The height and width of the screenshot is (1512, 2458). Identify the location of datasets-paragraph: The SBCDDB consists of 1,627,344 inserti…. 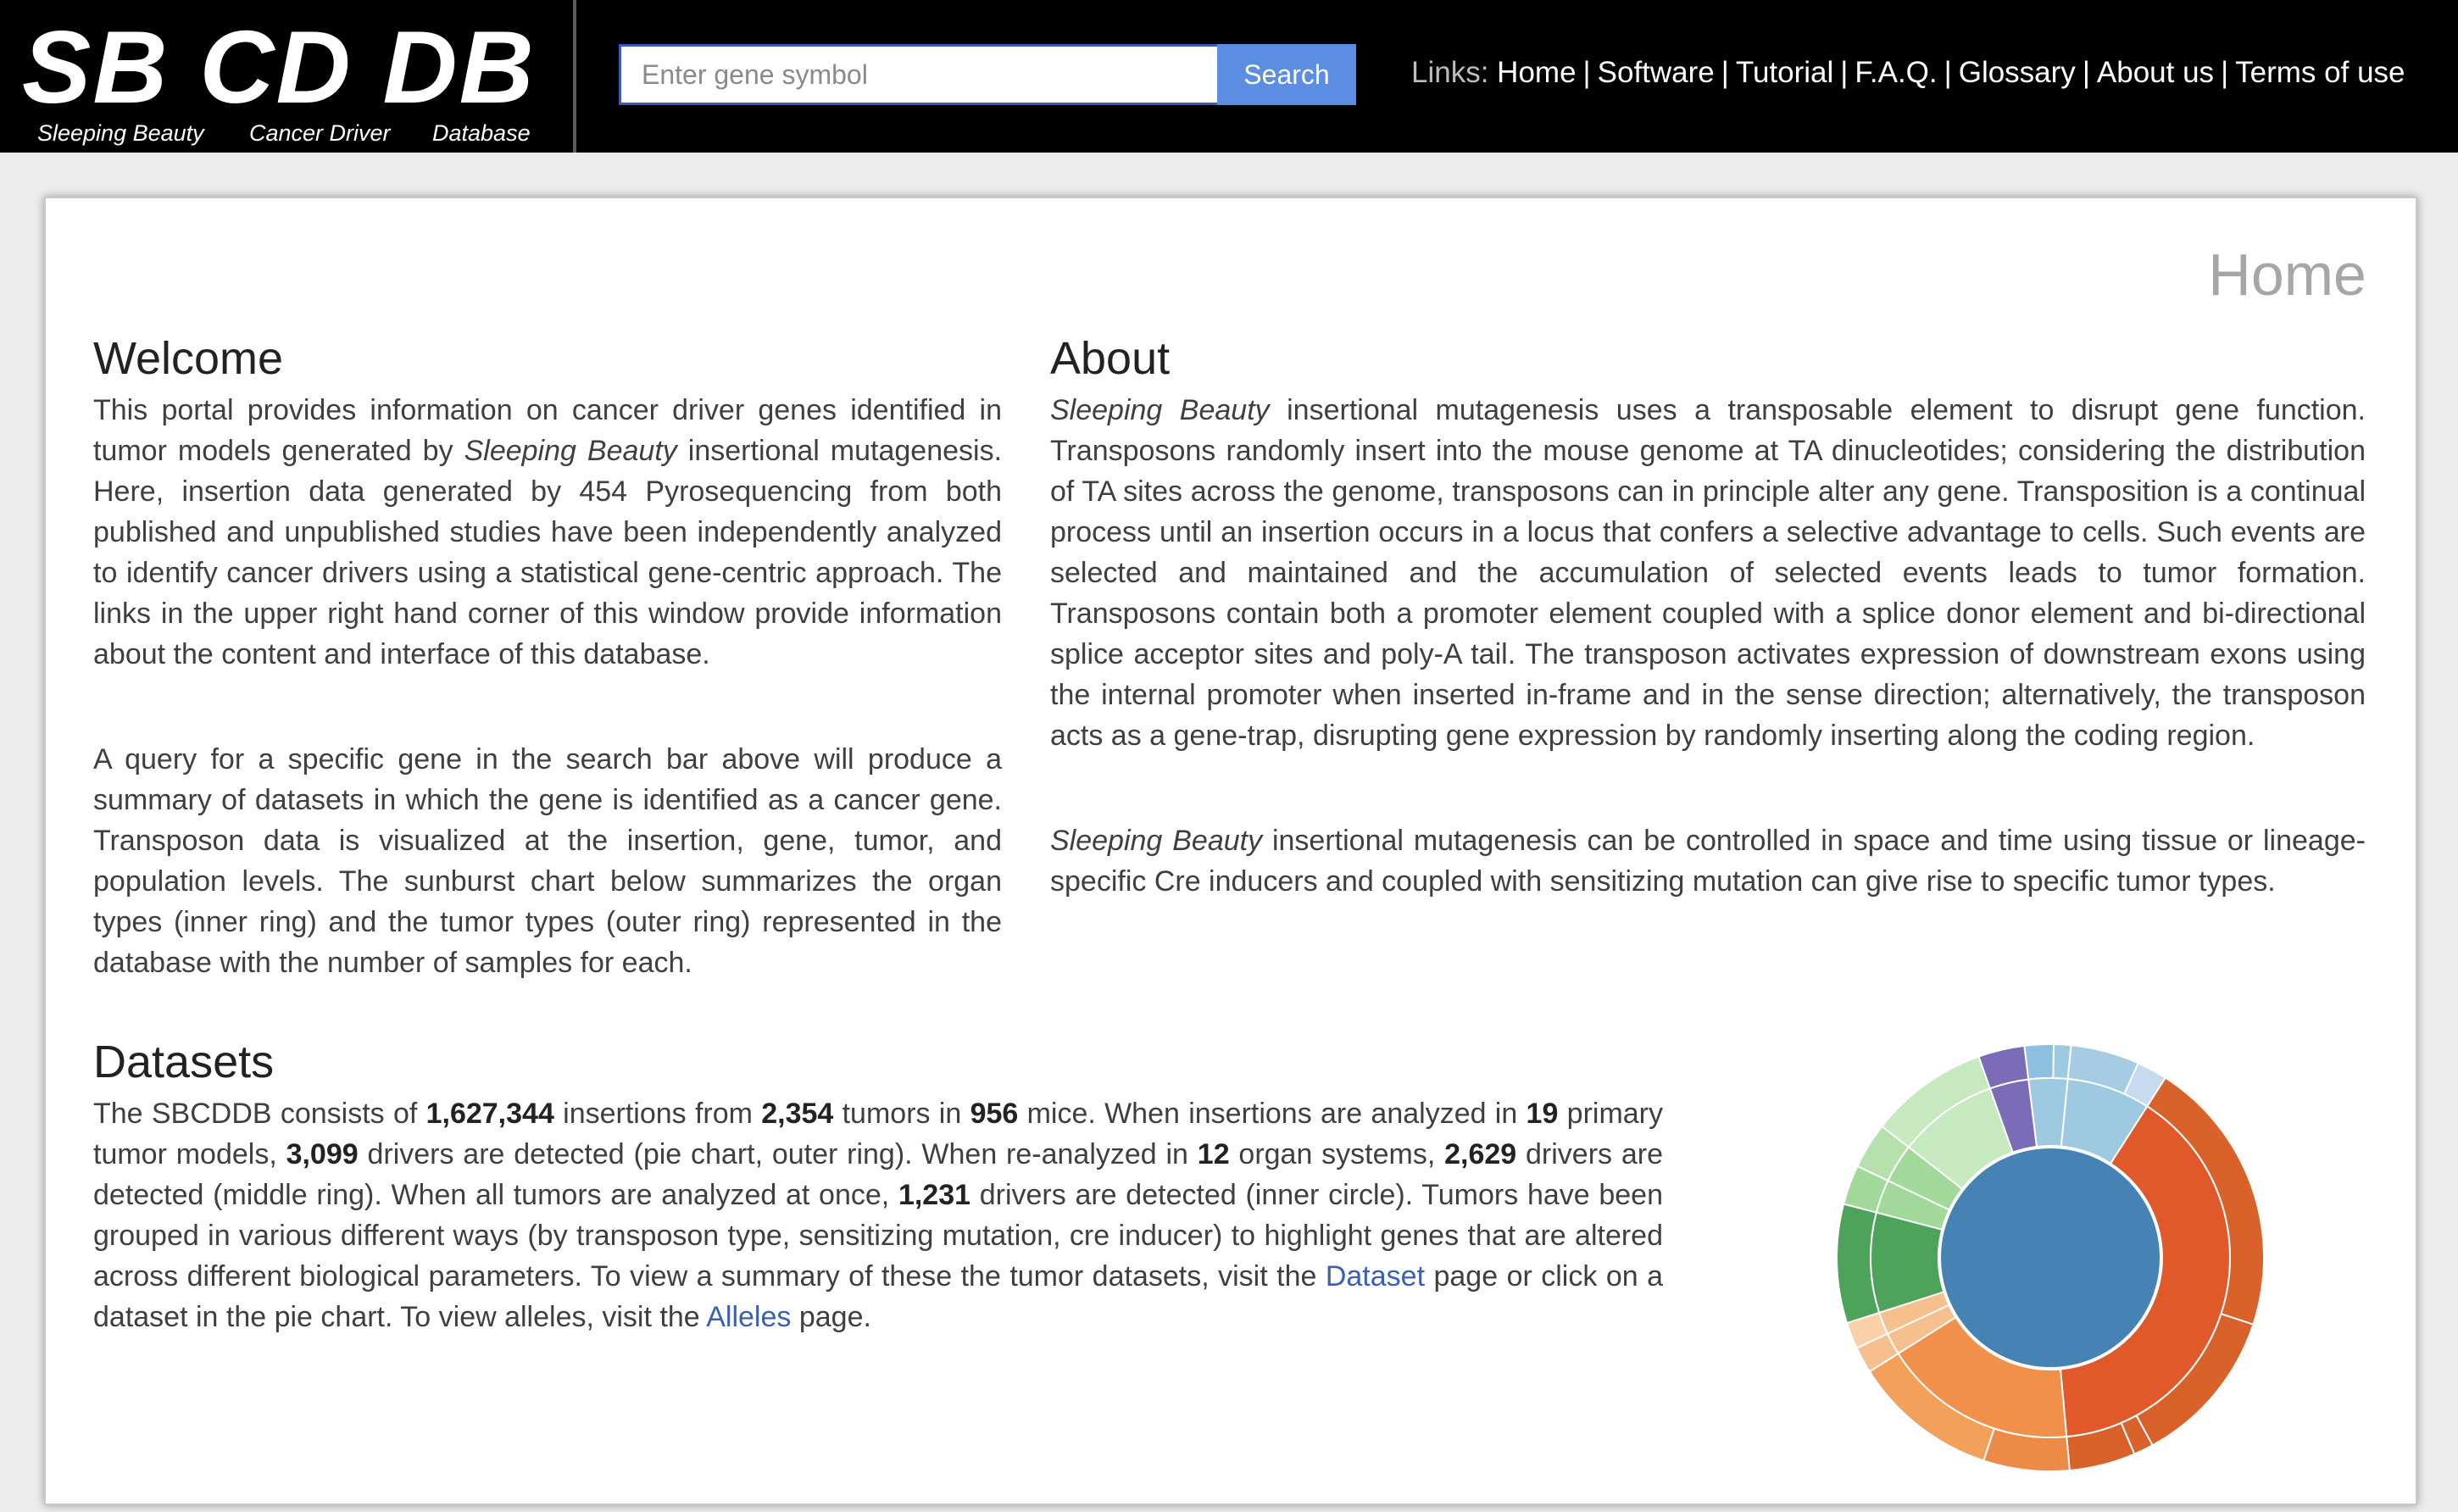
(878, 1215).